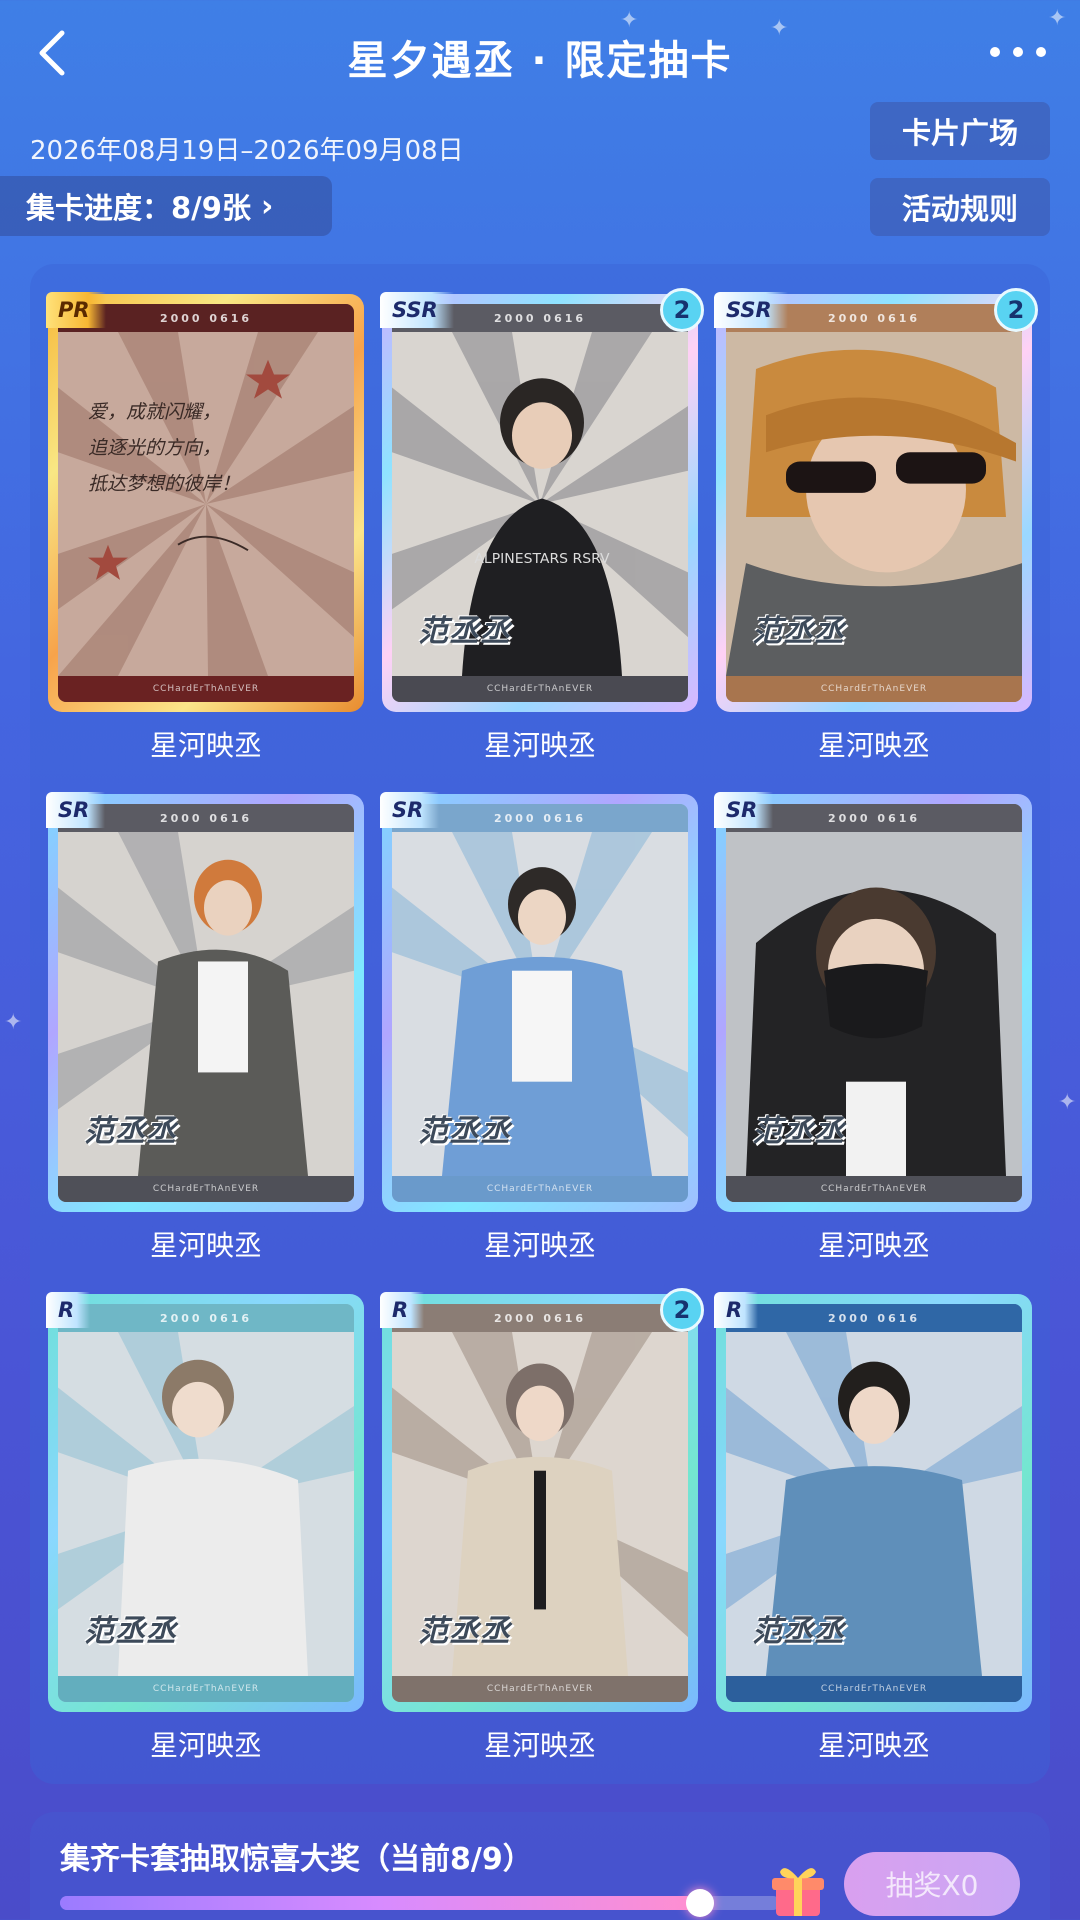 The image size is (1080, 1920). What do you see at coordinates (542, 559) in the screenshot?
I see `svg-text: ALPINESTARS RSRV` at bounding box center [542, 559].